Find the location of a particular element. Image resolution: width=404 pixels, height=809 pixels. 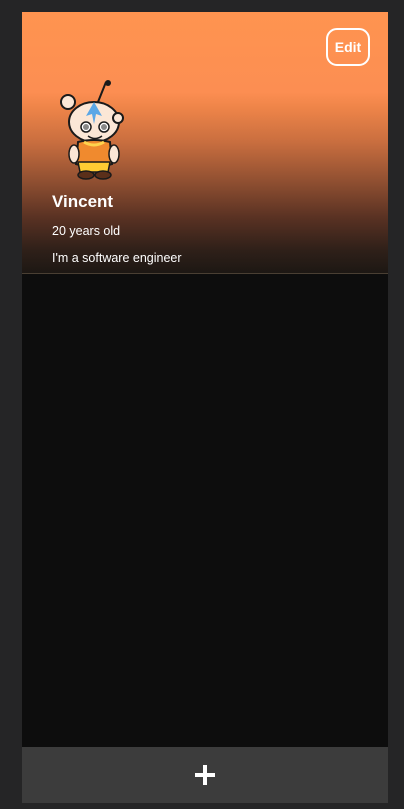

profile-age: 20 years old is located at coordinates (86, 231).